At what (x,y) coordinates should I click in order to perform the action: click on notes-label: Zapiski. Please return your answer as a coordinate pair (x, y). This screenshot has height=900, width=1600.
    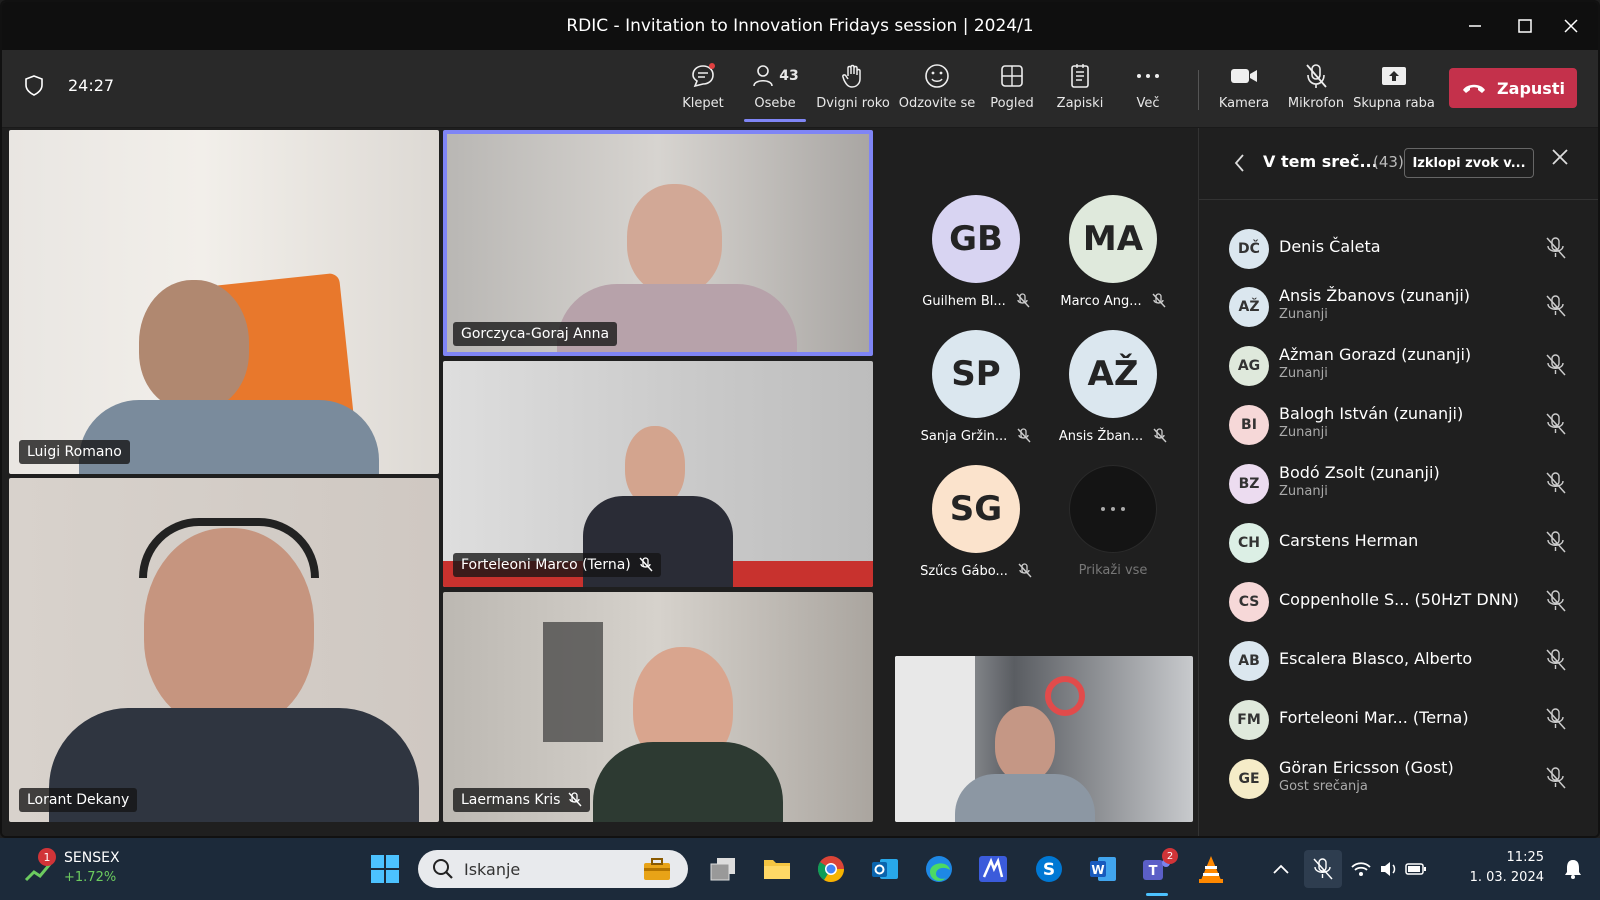
    Looking at the image, I should click on (1080, 103).